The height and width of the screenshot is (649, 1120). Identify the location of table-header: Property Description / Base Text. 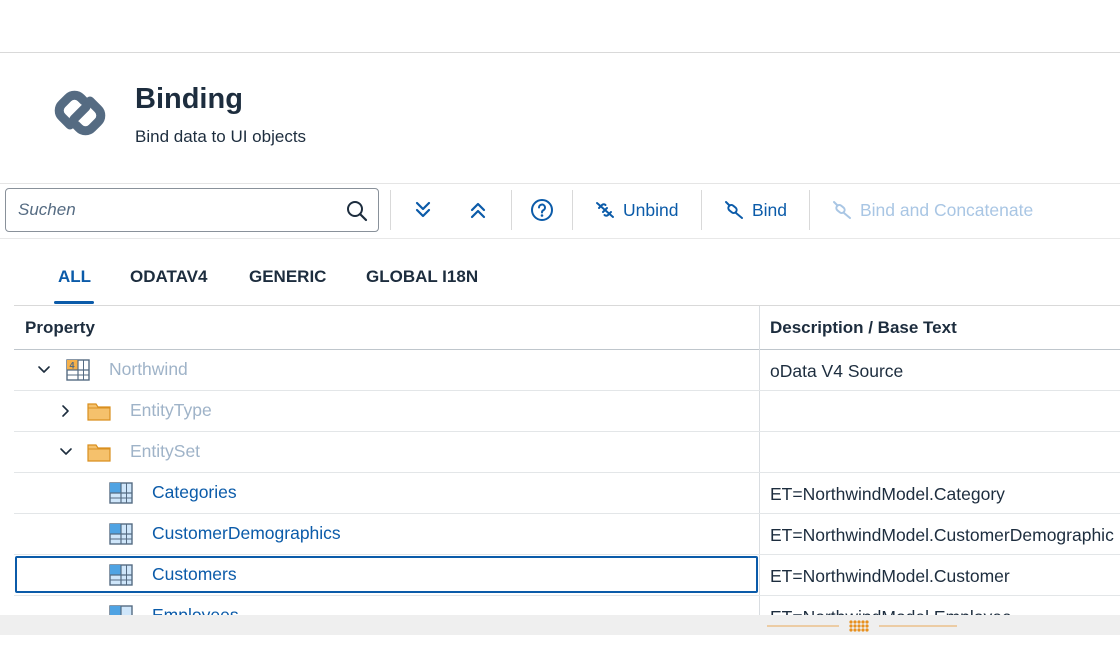
(567, 328).